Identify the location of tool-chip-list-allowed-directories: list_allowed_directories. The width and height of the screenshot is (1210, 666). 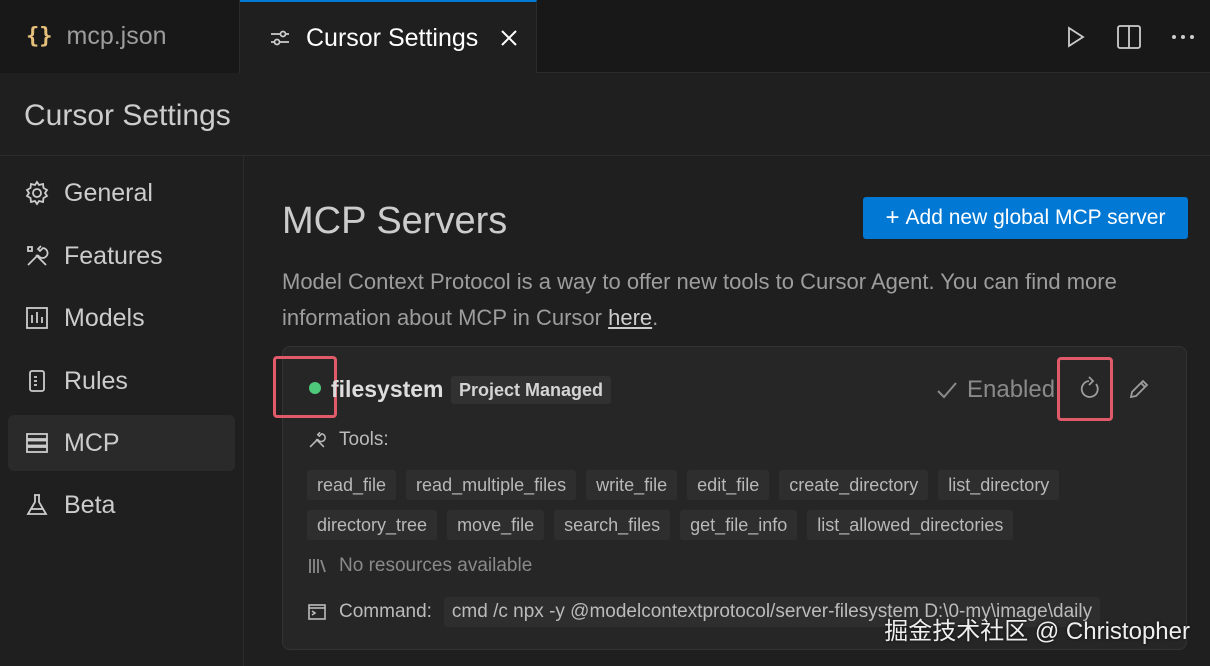
(910, 525).